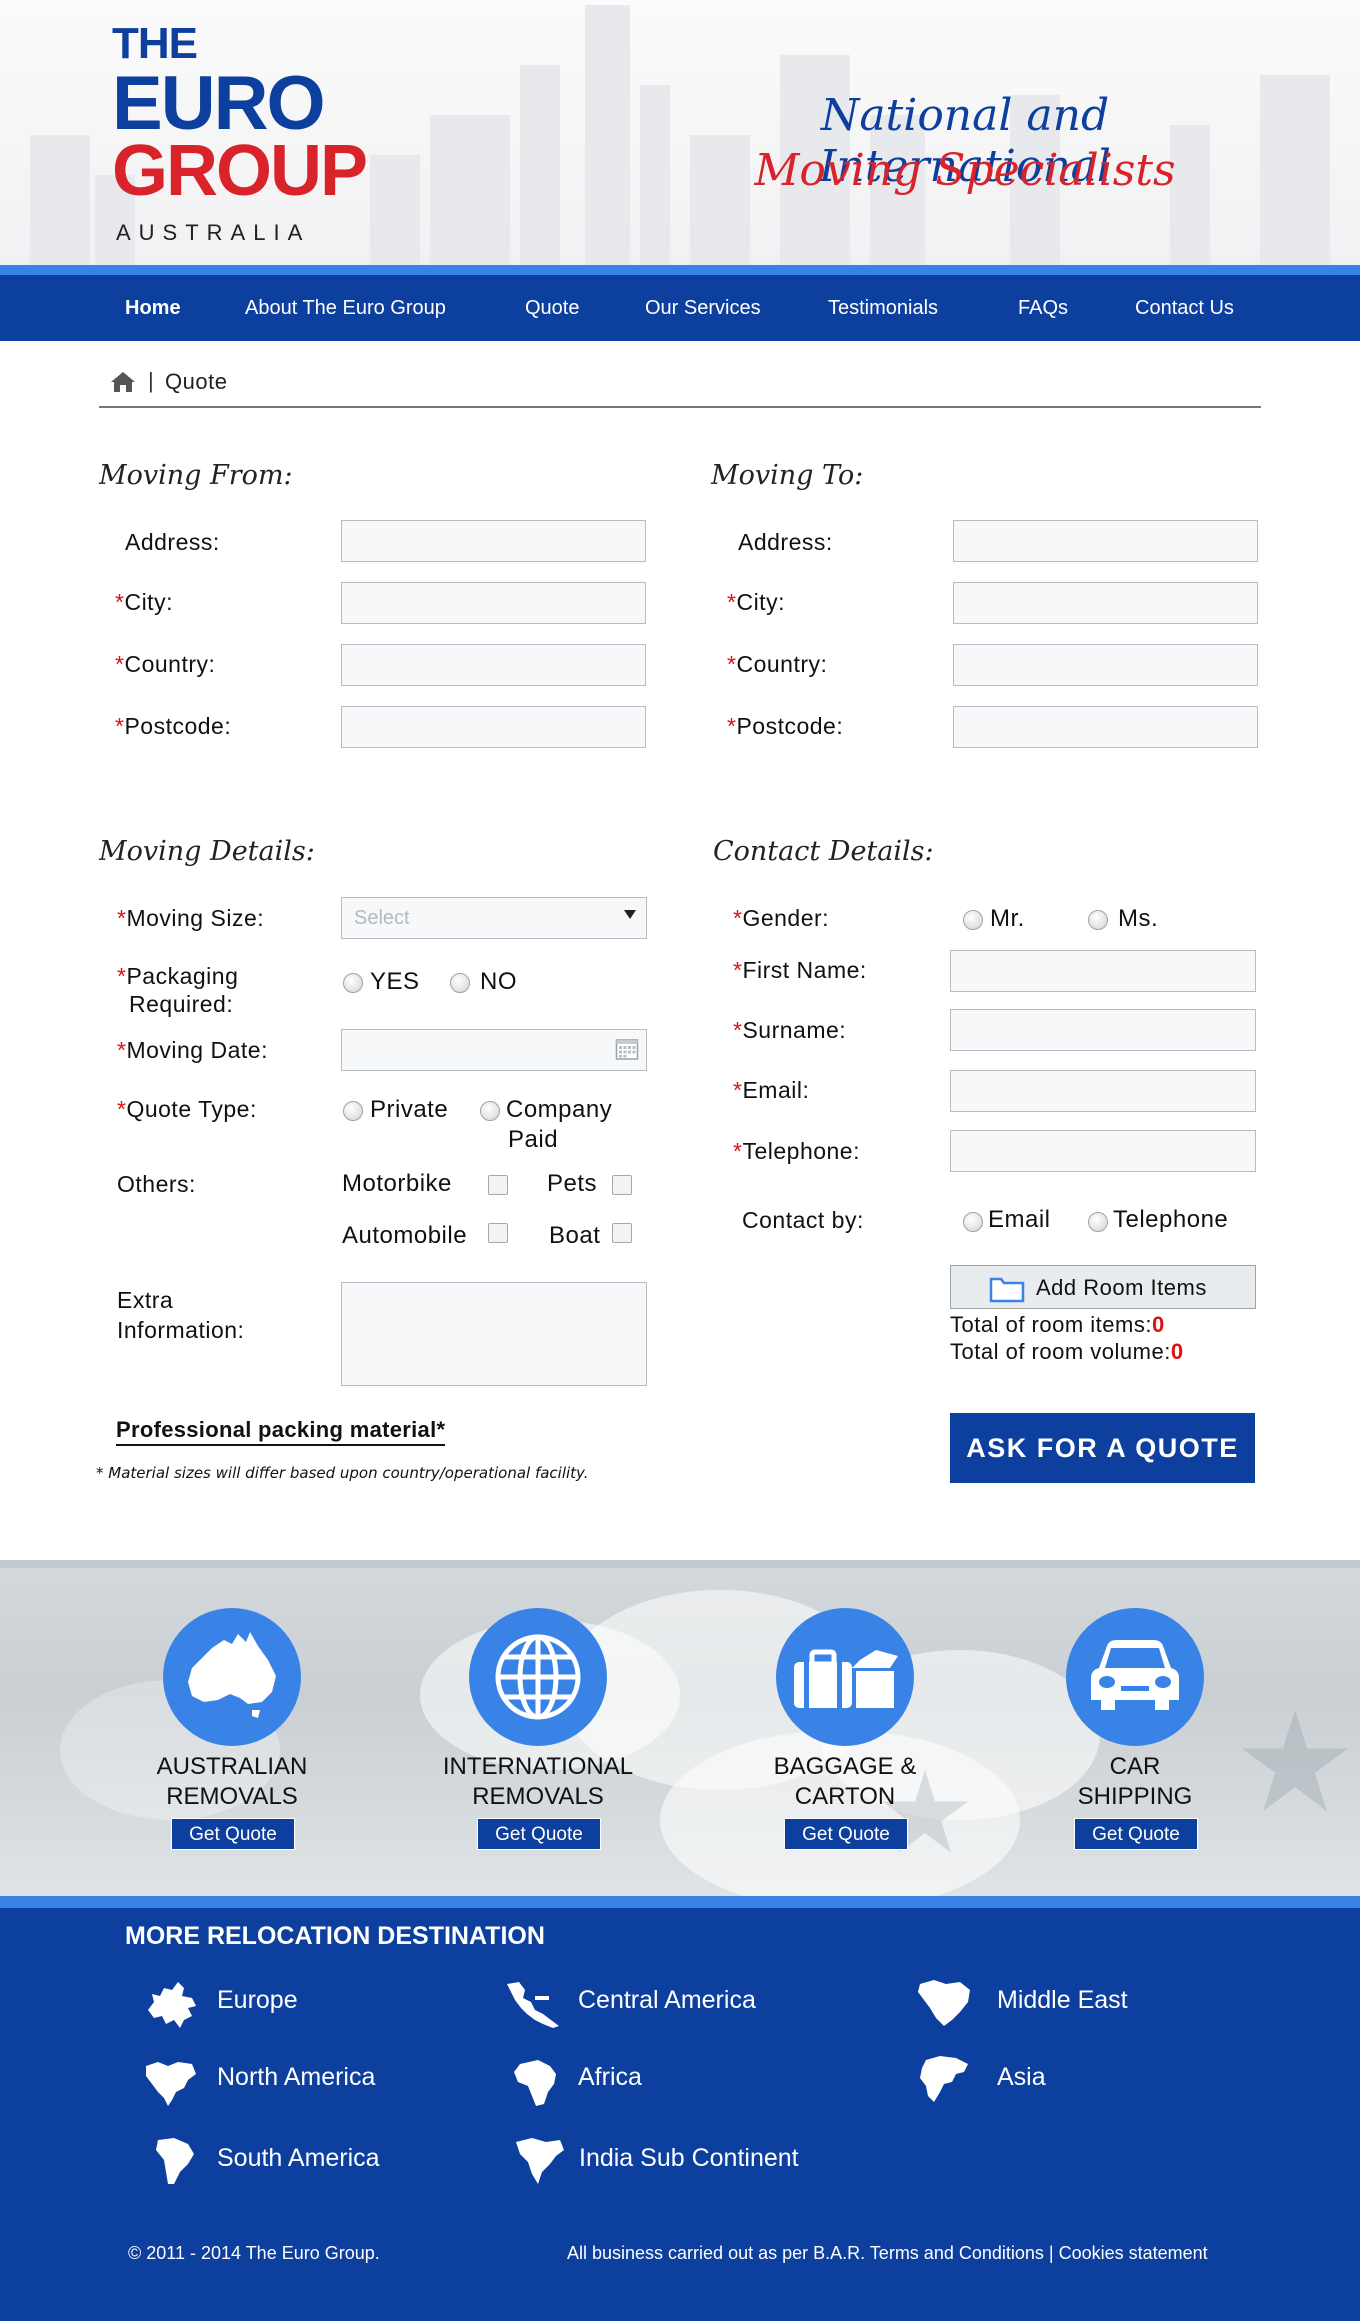  Describe the element at coordinates (187, 1109) in the screenshot. I see `quote-type-label: Quote Type:` at that location.